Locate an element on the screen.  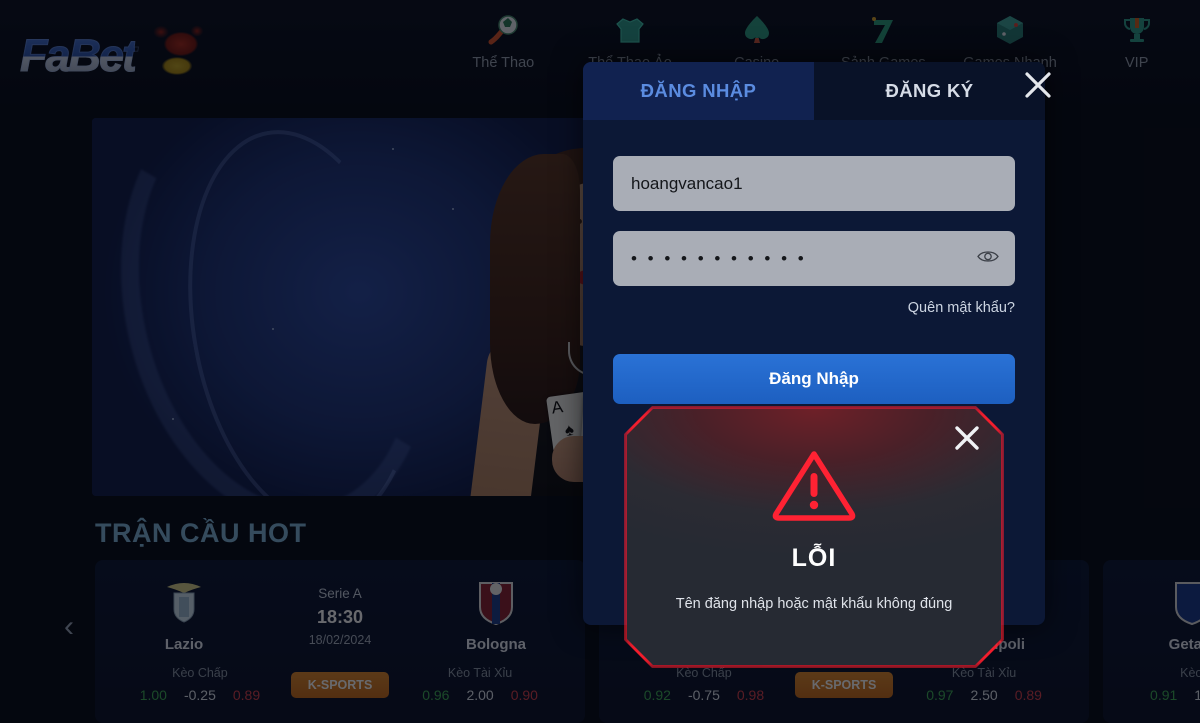
error-dialog-close-button is located at coordinates (967, 440).